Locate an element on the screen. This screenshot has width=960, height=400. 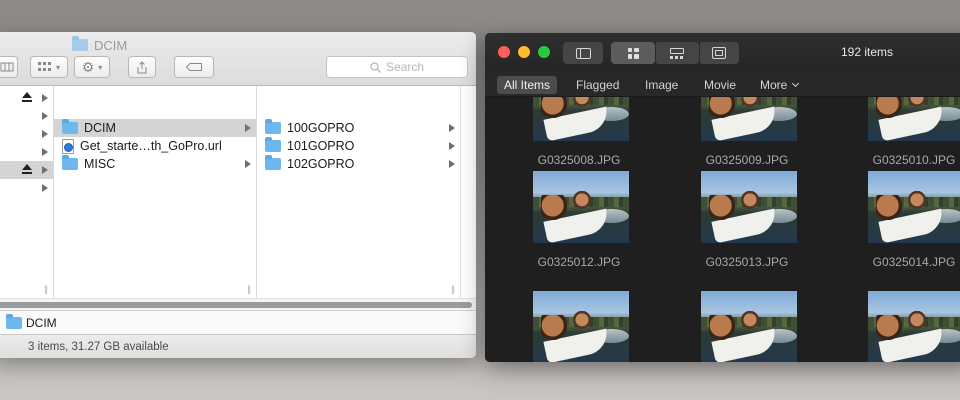
column-devices: || is located at coordinates (27, 192).